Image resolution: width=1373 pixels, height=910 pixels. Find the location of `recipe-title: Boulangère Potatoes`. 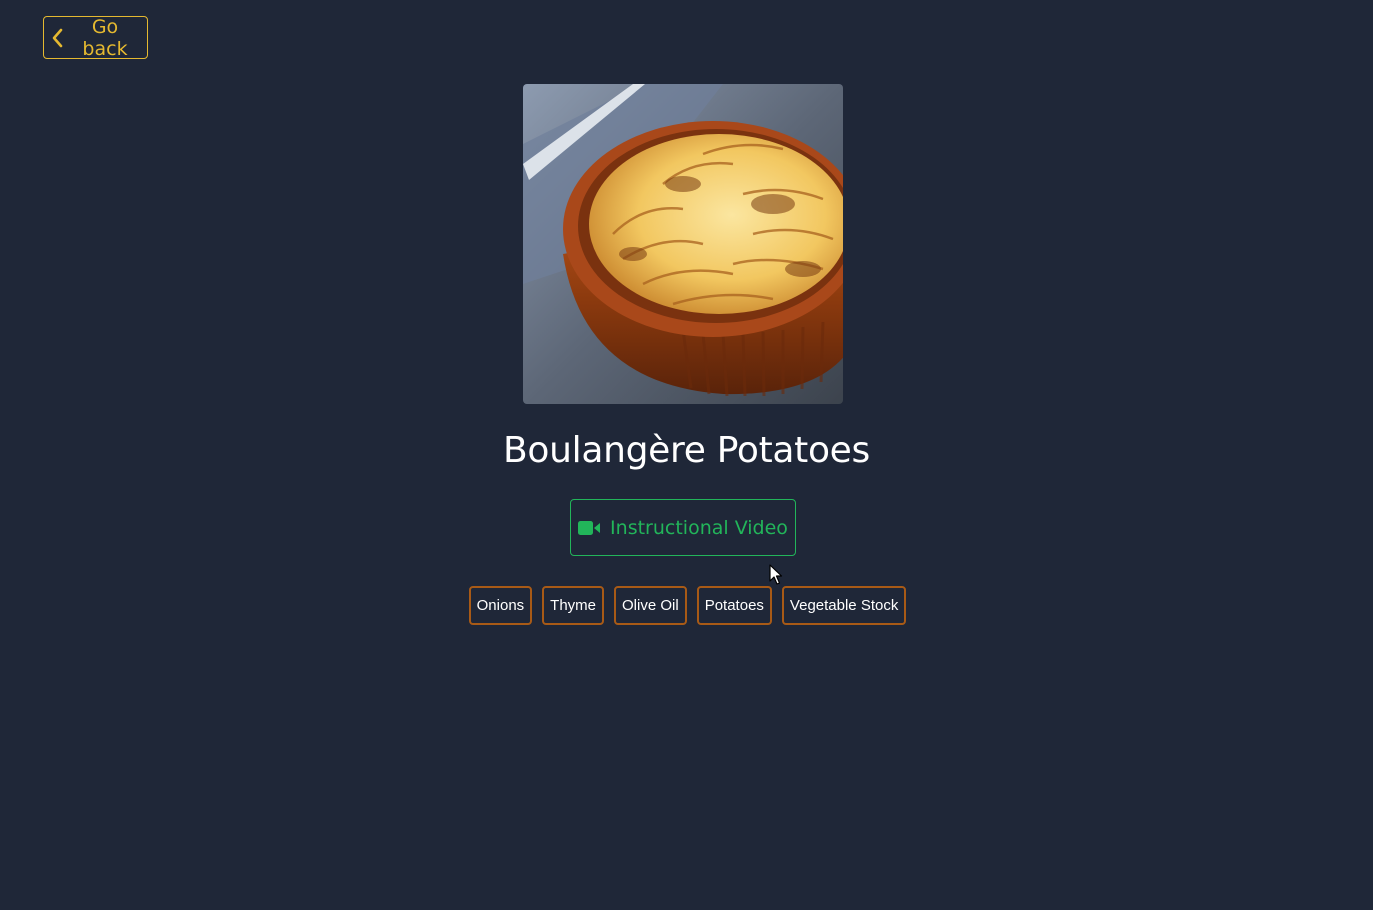

recipe-title: Boulangère Potatoes is located at coordinates (686, 450).